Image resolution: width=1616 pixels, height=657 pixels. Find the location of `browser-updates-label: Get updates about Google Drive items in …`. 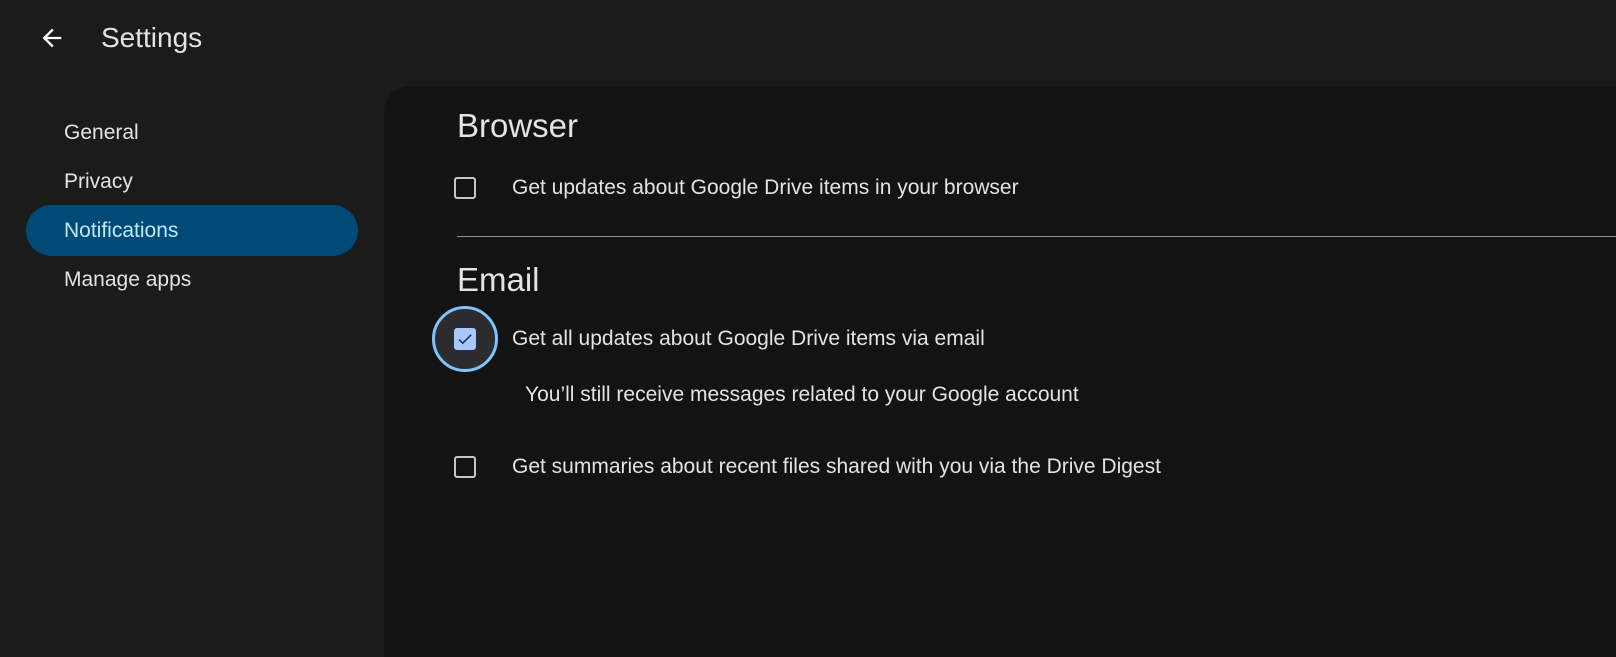

browser-updates-label: Get updates about Google Drive items in … is located at coordinates (765, 187).